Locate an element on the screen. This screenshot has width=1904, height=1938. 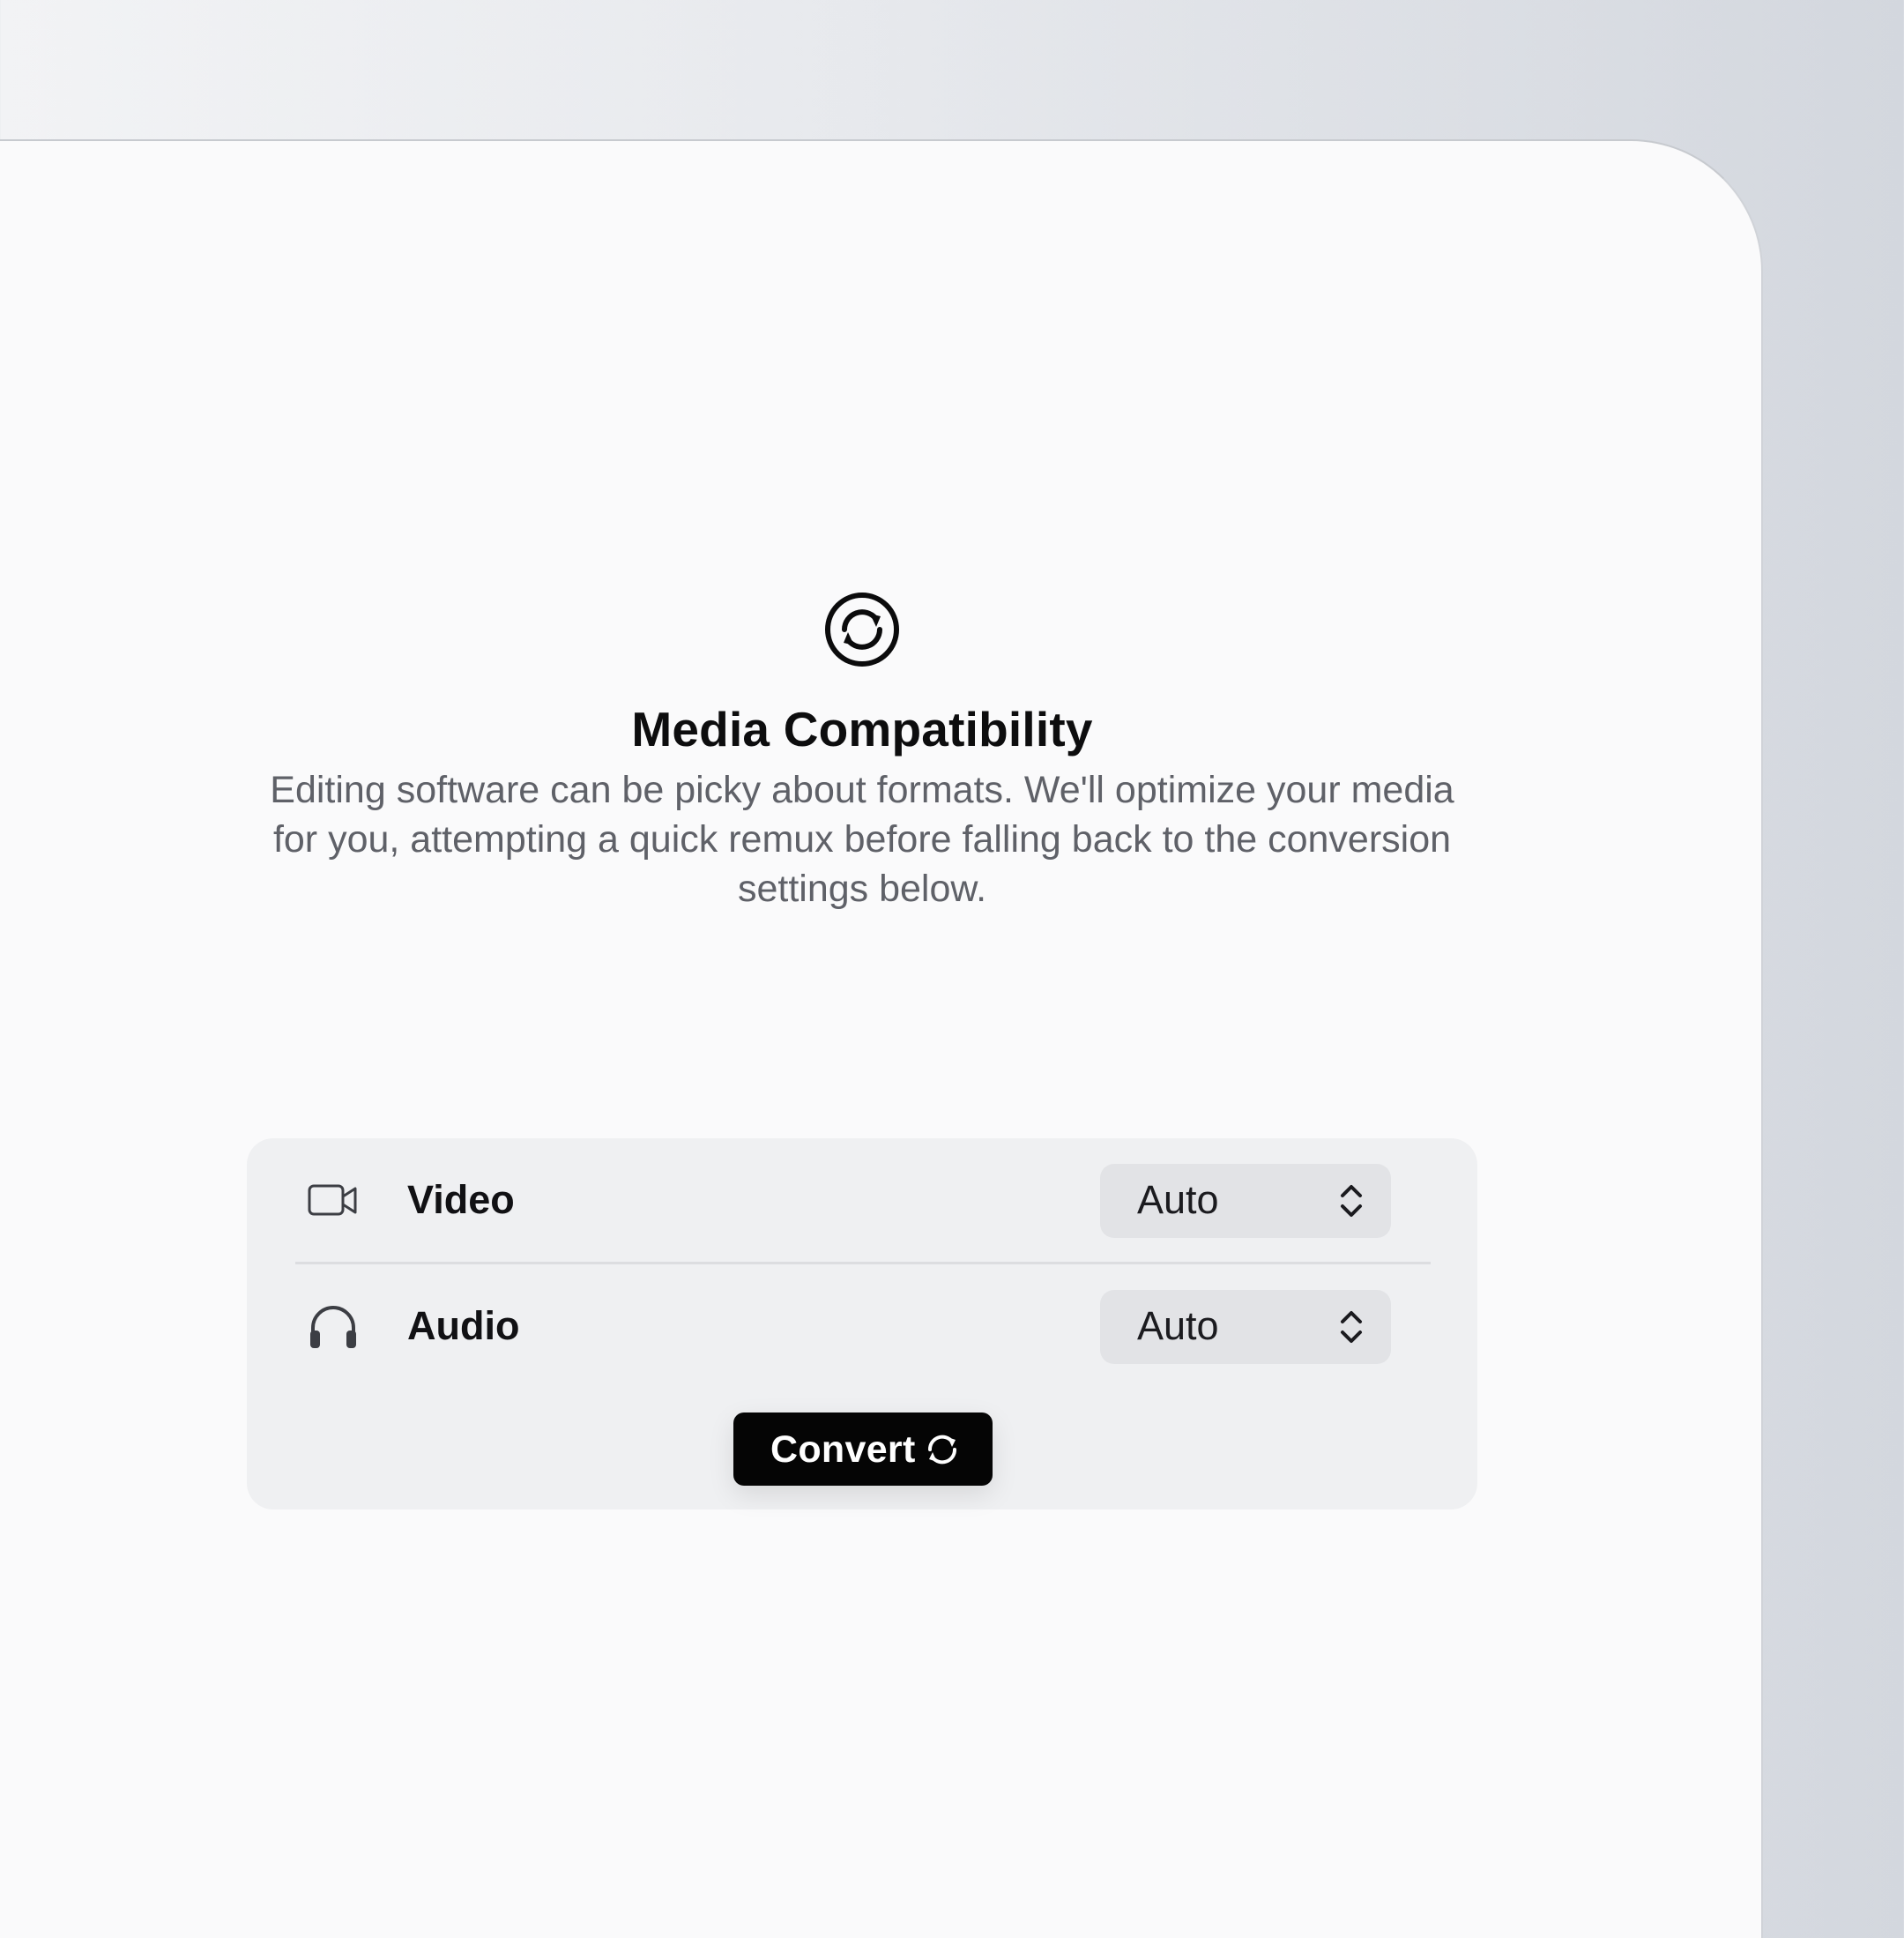
conversion-settings-panel: Video Auto Audio Auto Convert is located at coordinates (862, 1323).